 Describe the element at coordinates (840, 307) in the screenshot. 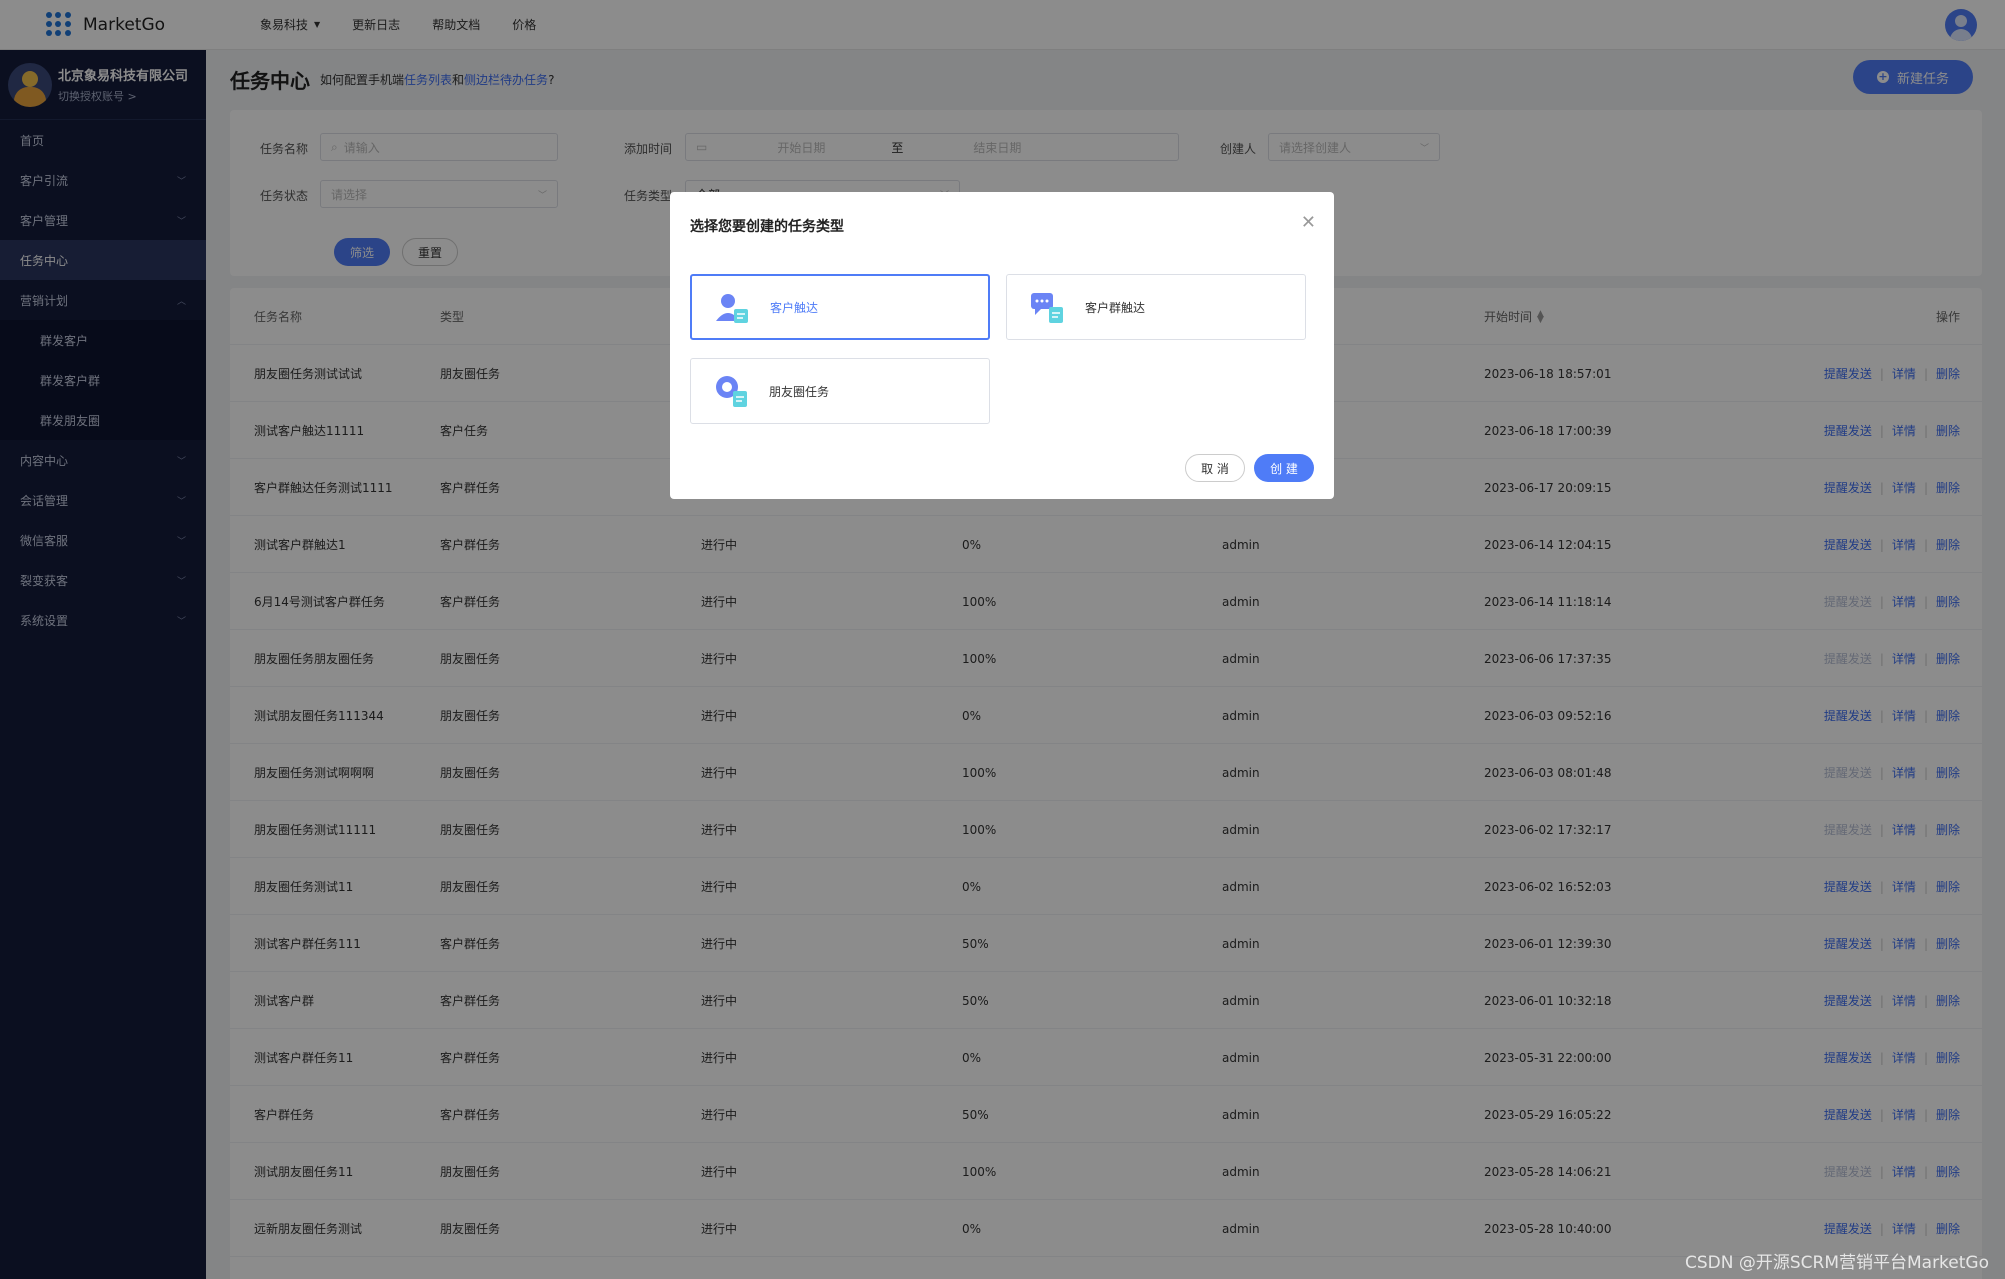

I see `option-customer-reach: 客户触达` at that location.